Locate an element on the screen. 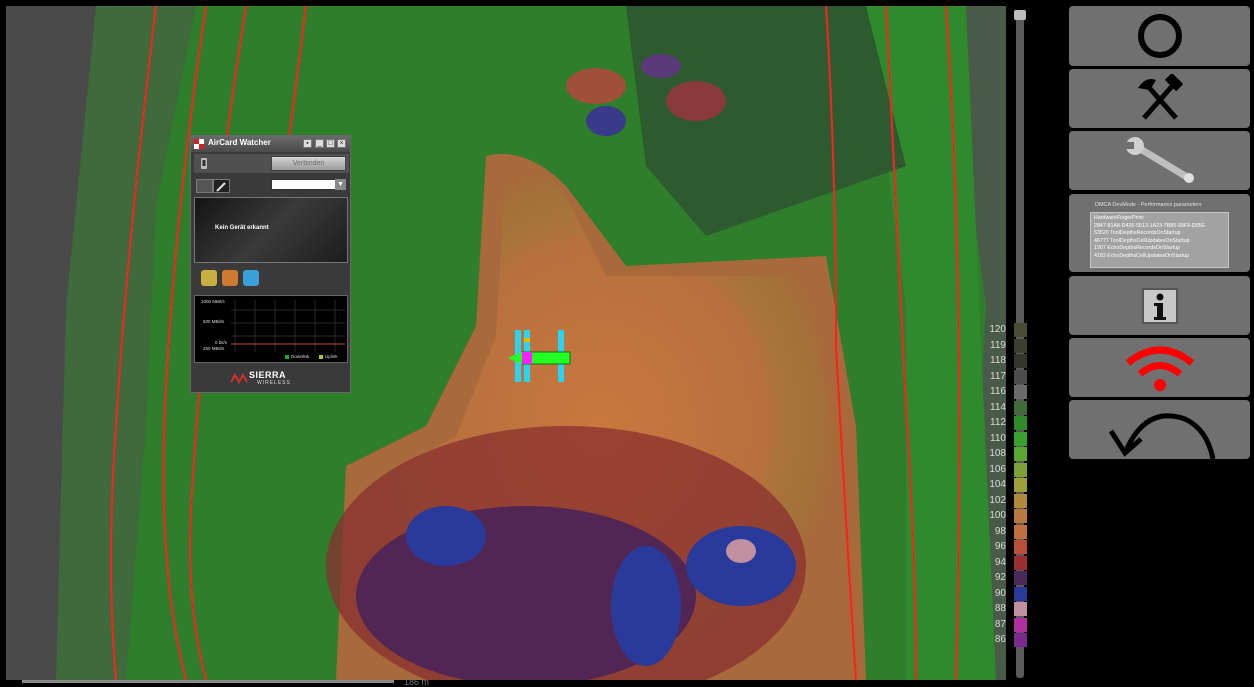 The image size is (1254, 687). back-button is located at coordinates (1159, 429).